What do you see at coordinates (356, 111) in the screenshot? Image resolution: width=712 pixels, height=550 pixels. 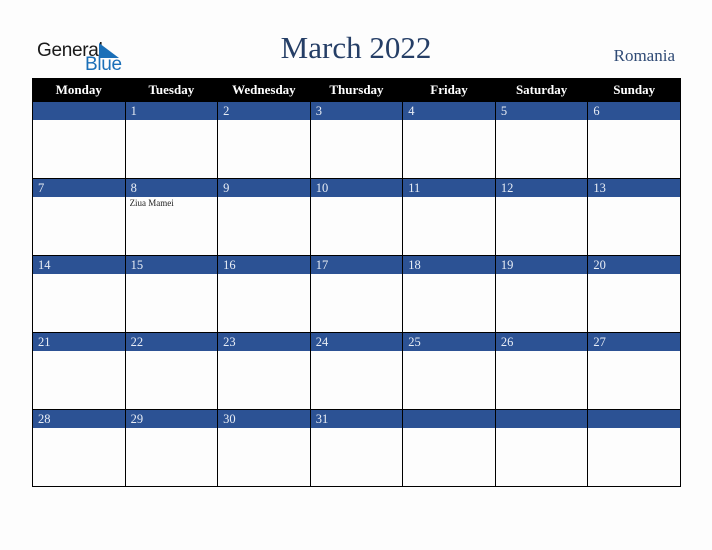 I see `day-number: 3` at bounding box center [356, 111].